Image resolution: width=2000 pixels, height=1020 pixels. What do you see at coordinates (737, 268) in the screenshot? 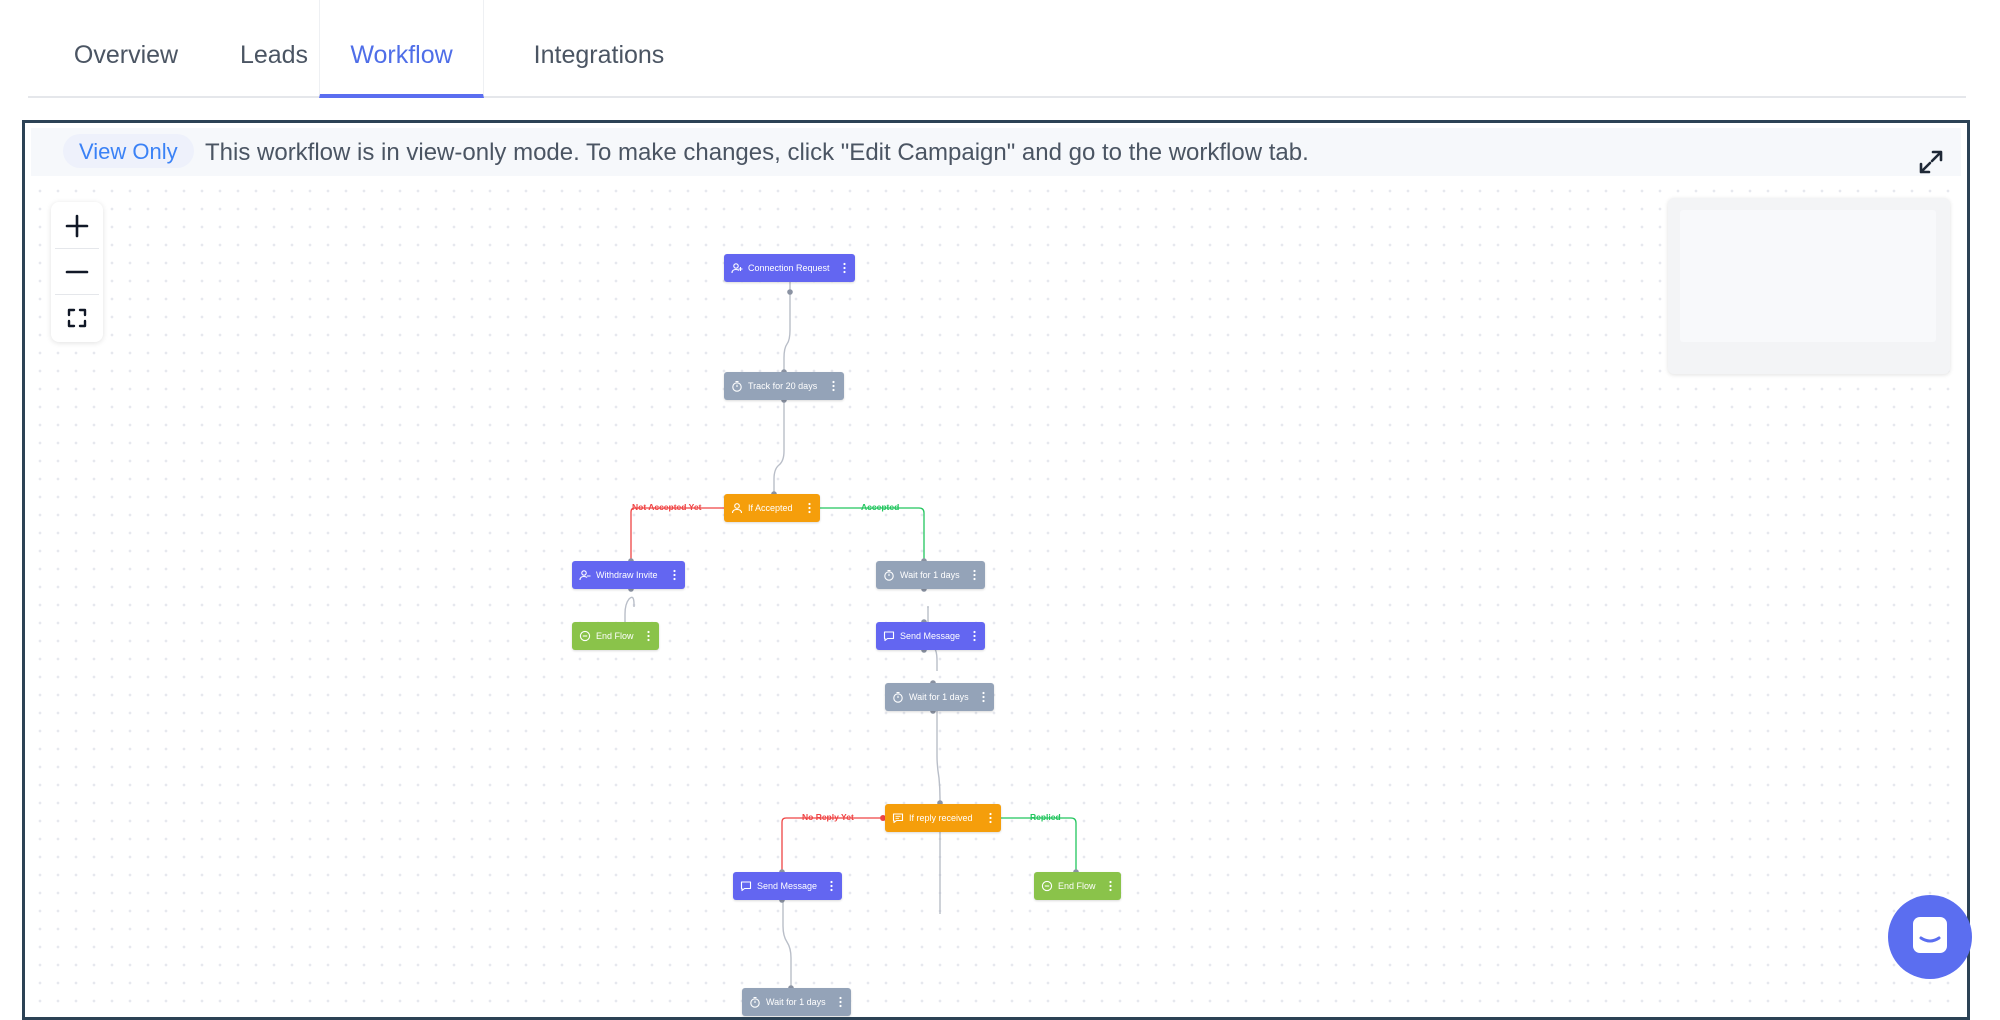
I see `user-plus-icon` at bounding box center [737, 268].